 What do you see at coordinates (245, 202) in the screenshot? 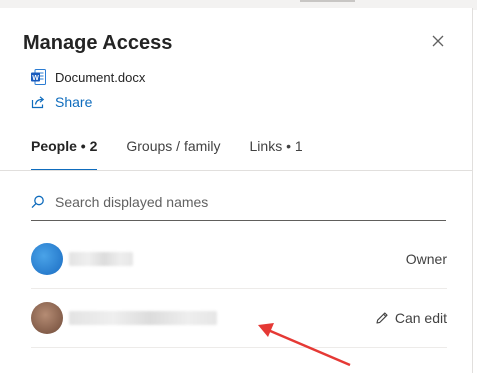
I see `search-input` at bounding box center [245, 202].